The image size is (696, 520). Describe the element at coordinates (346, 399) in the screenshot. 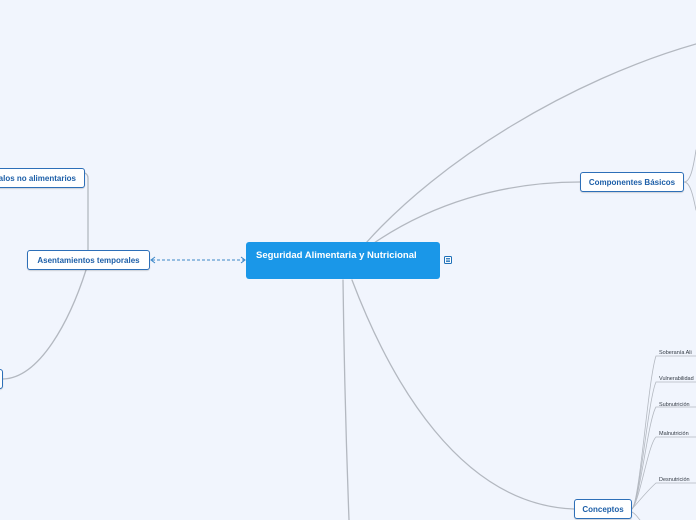

I see `connector-down` at that location.